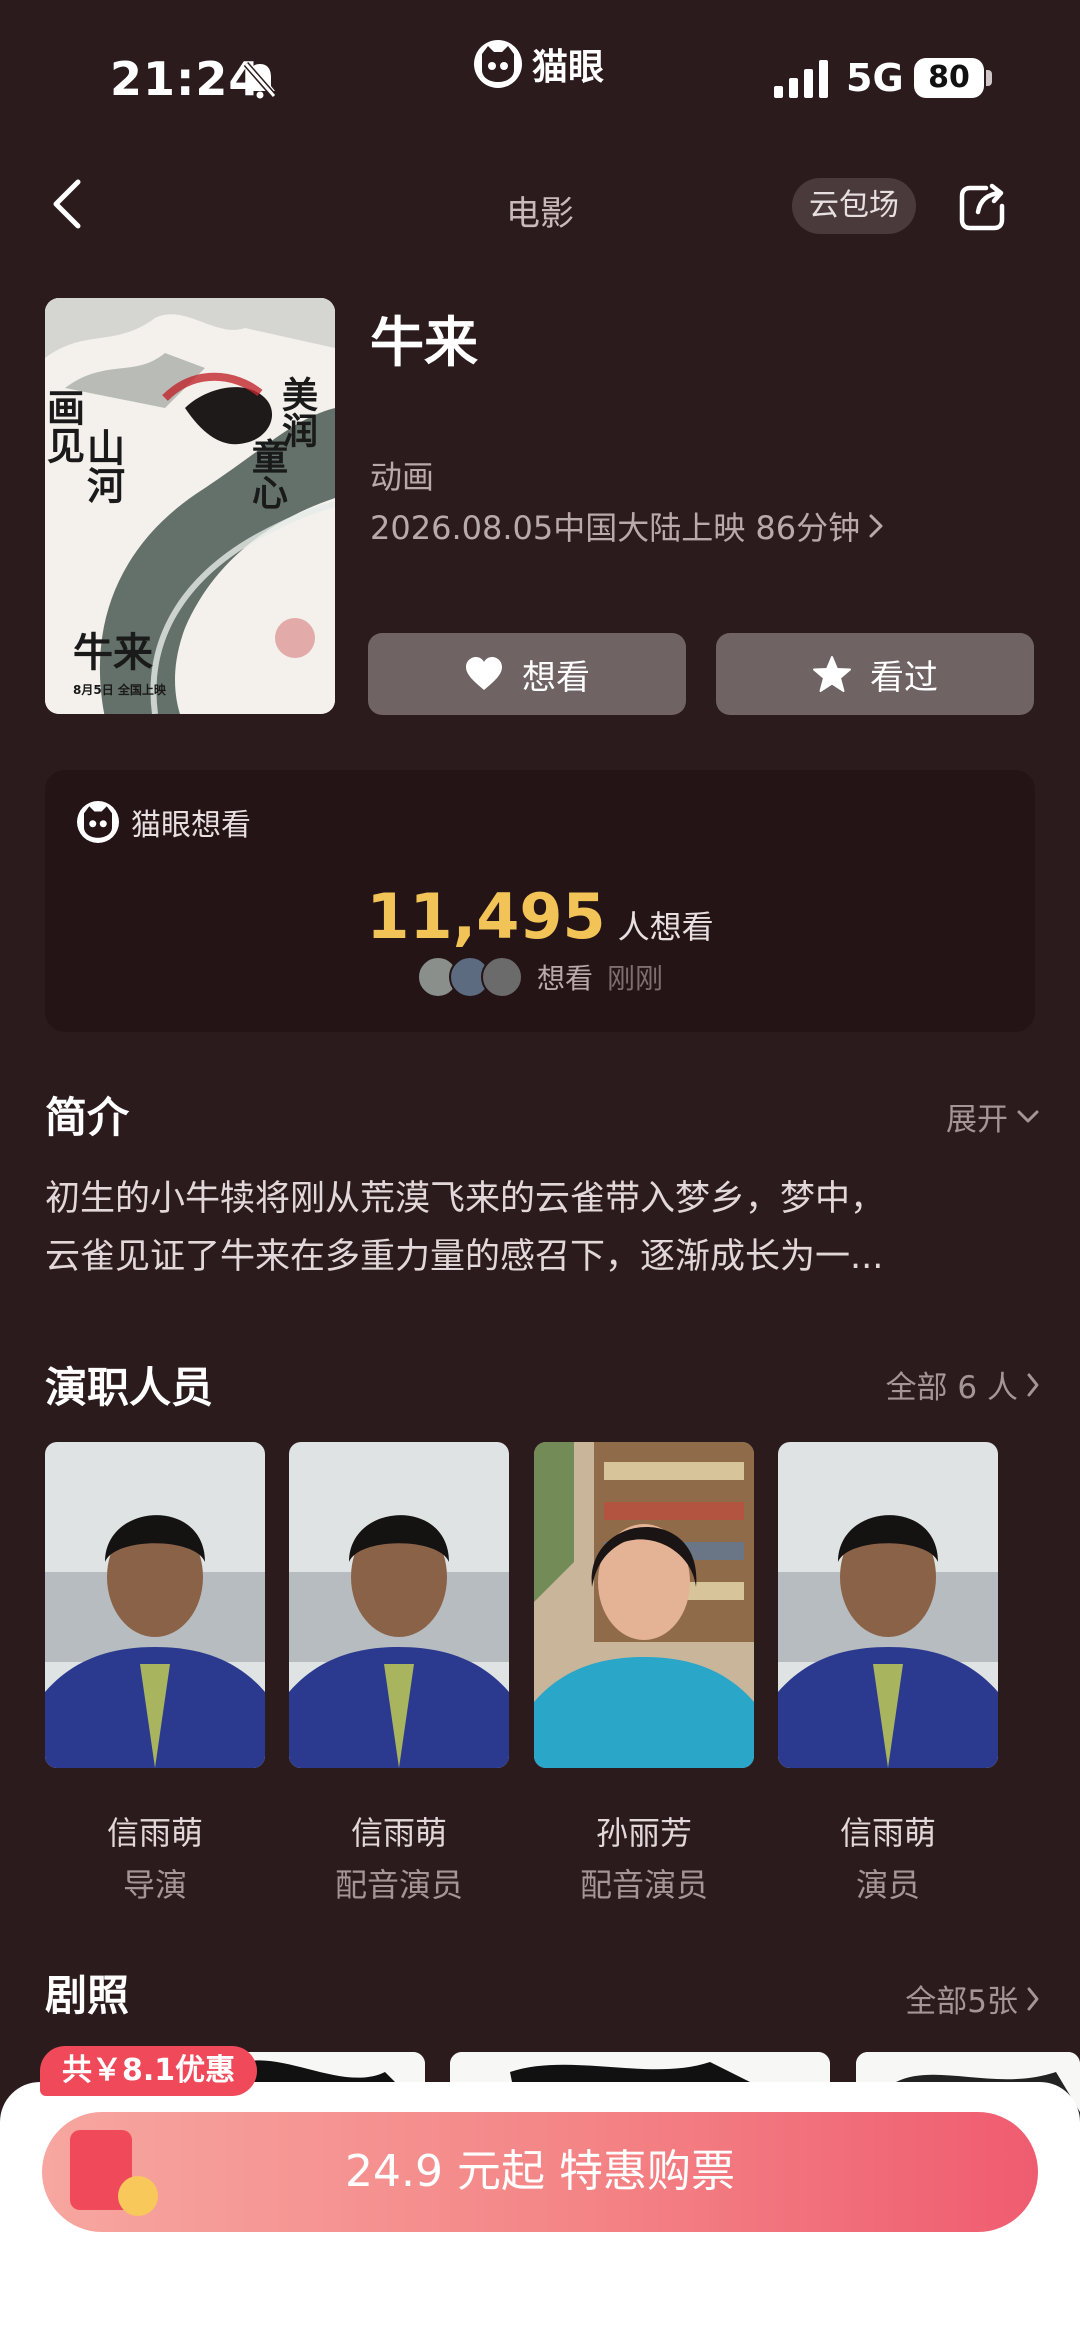 The width and height of the screenshot is (1080, 2341). What do you see at coordinates (982, 208) in the screenshot?
I see `share-icon` at bounding box center [982, 208].